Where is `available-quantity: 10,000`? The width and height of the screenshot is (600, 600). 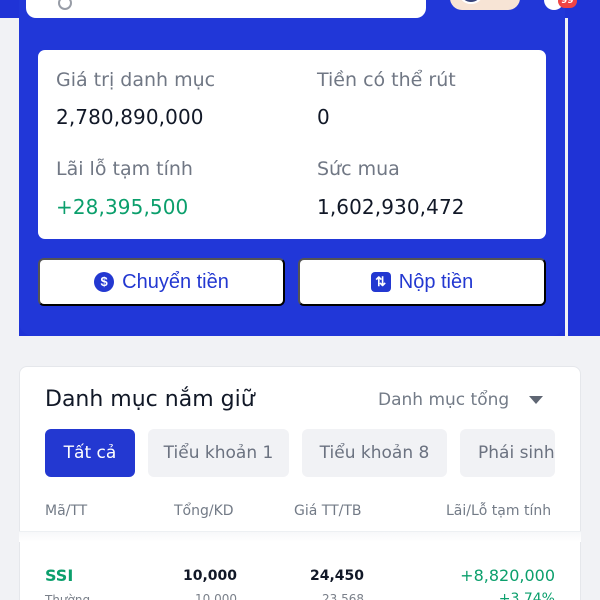
available-quantity: 10,000 is located at coordinates (216, 596).